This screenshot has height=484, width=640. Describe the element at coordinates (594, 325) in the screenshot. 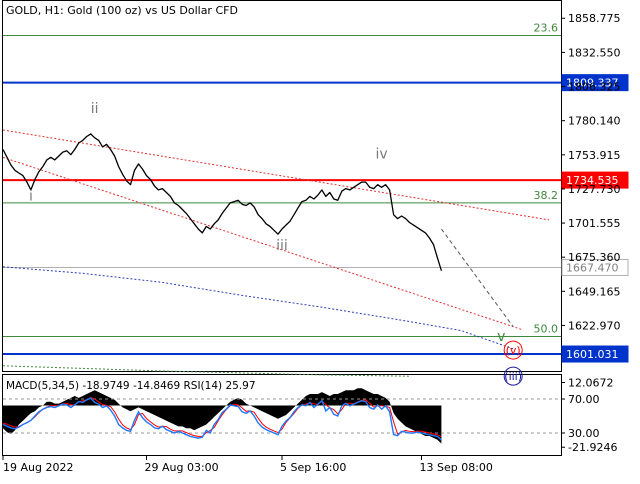

I see `price-tick-label: 1622.970` at that location.